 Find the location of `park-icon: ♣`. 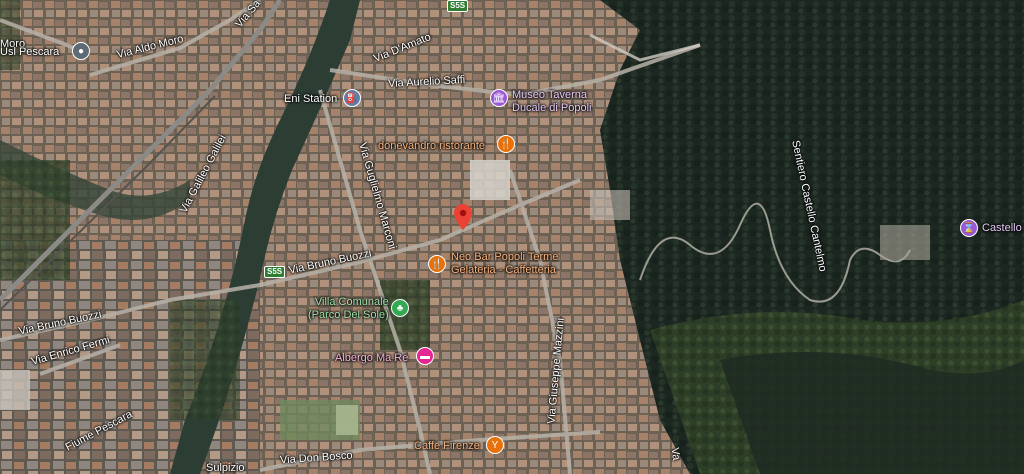

park-icon: ♣ is located at coordinates (400, 308).